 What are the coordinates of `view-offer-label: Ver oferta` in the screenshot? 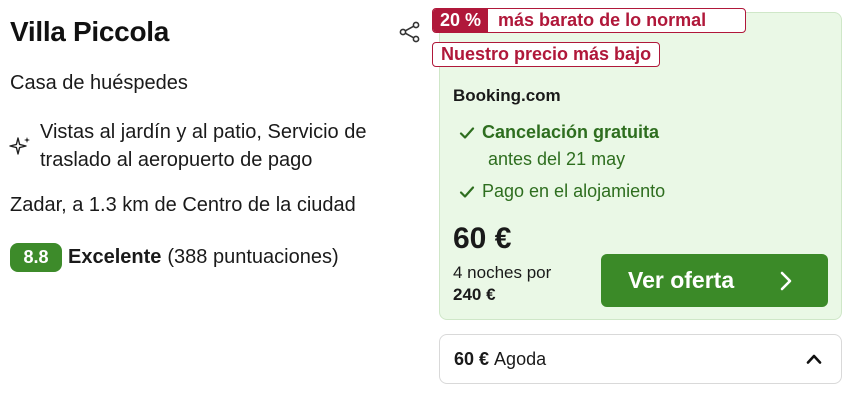 It's located at (681, 280).